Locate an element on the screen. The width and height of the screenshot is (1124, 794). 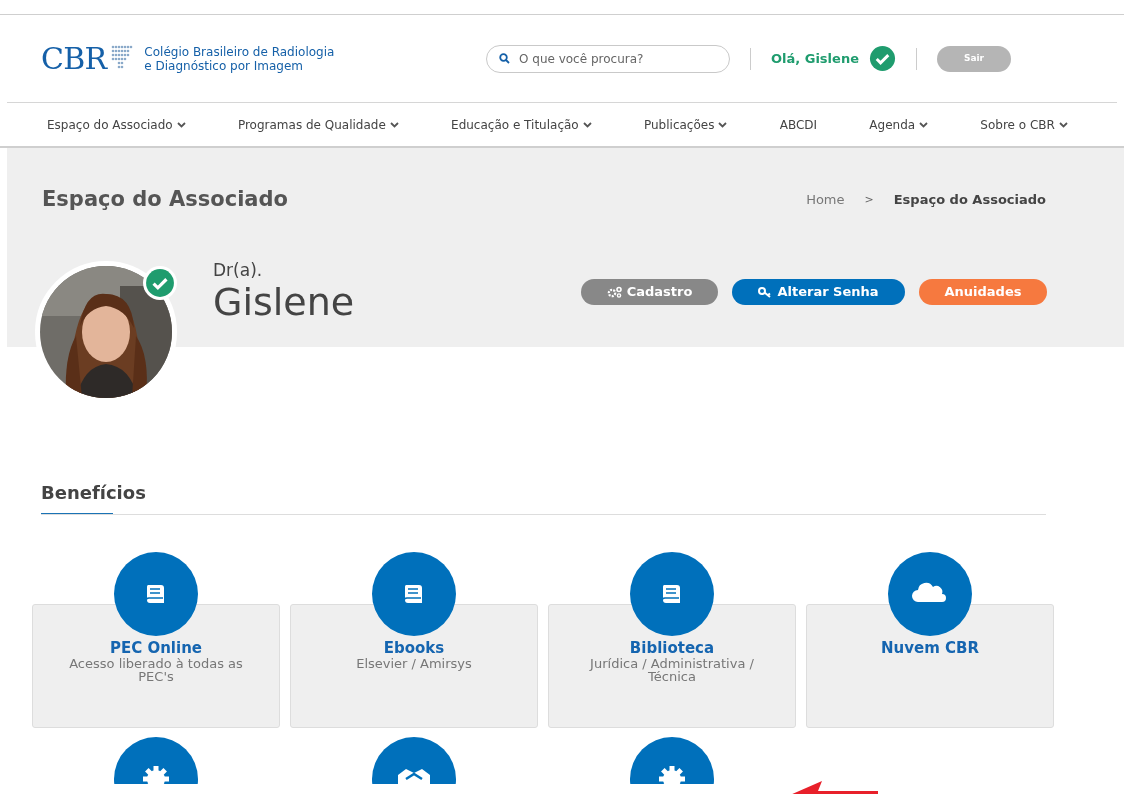
section-title: Benefícios is located at coordinates (94, 493).